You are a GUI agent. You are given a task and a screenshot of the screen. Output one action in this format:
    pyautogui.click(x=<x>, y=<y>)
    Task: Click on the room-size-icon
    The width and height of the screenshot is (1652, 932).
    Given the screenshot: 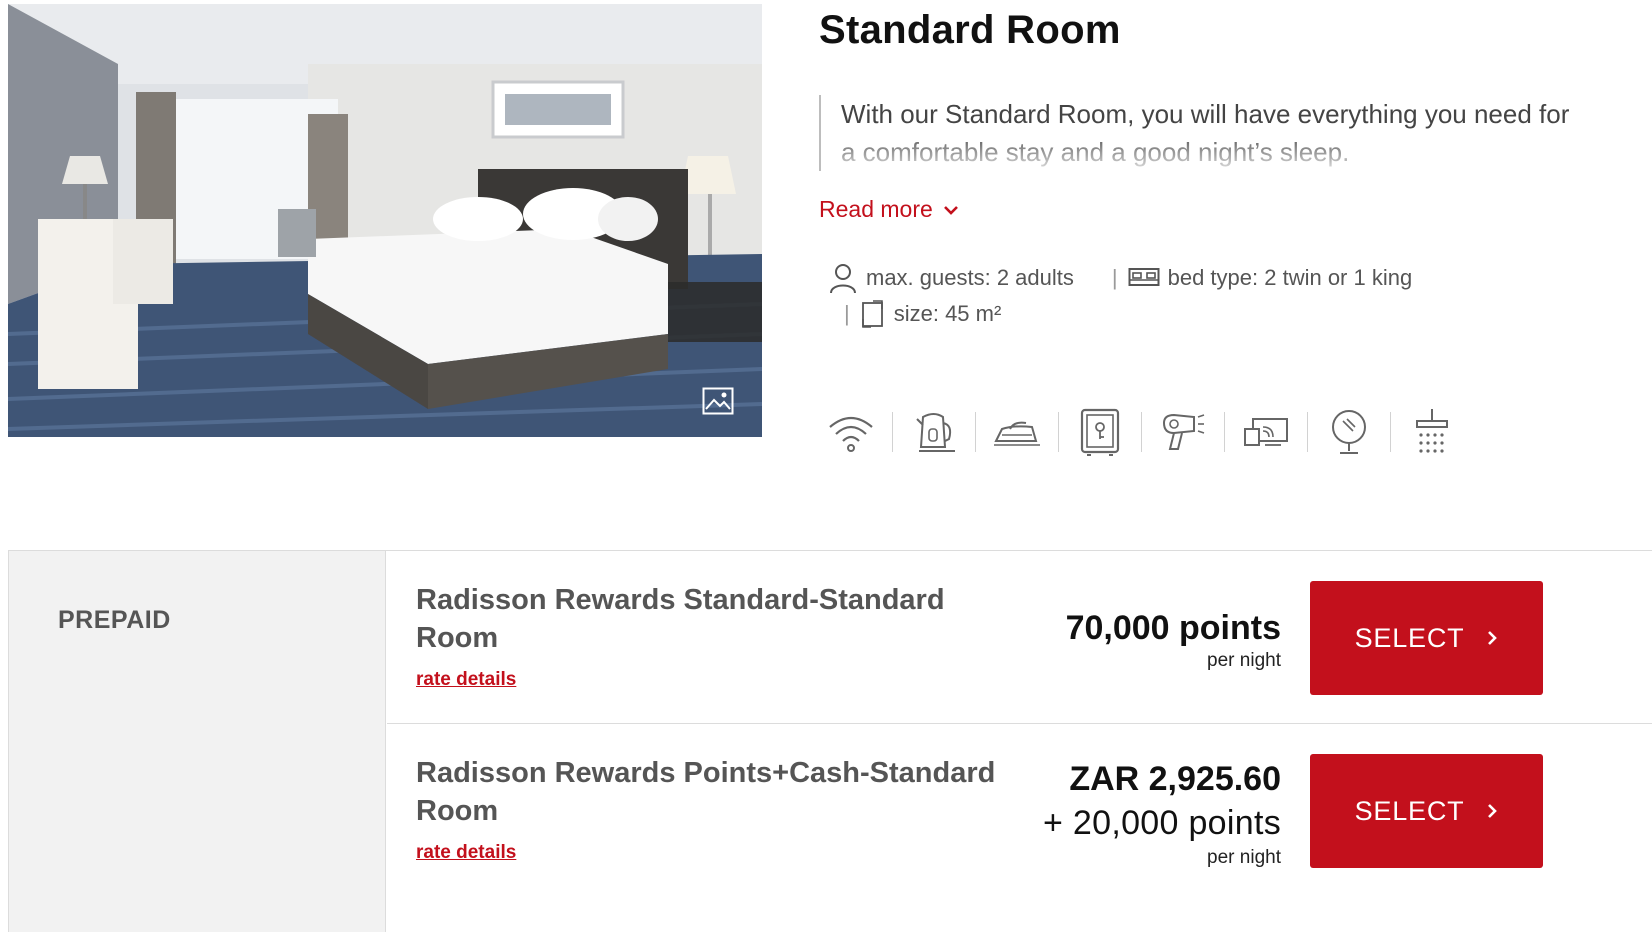 What is the action you would take?
    pyautogui.click(x=872, y=314)
    